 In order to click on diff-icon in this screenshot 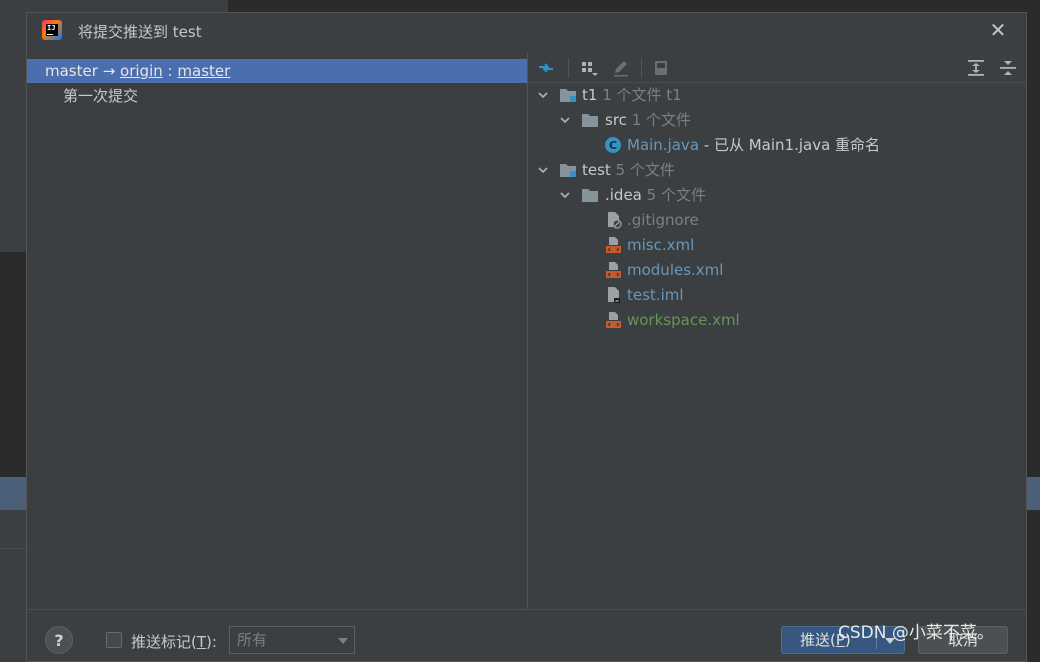, I will do `click(546, 68)`.